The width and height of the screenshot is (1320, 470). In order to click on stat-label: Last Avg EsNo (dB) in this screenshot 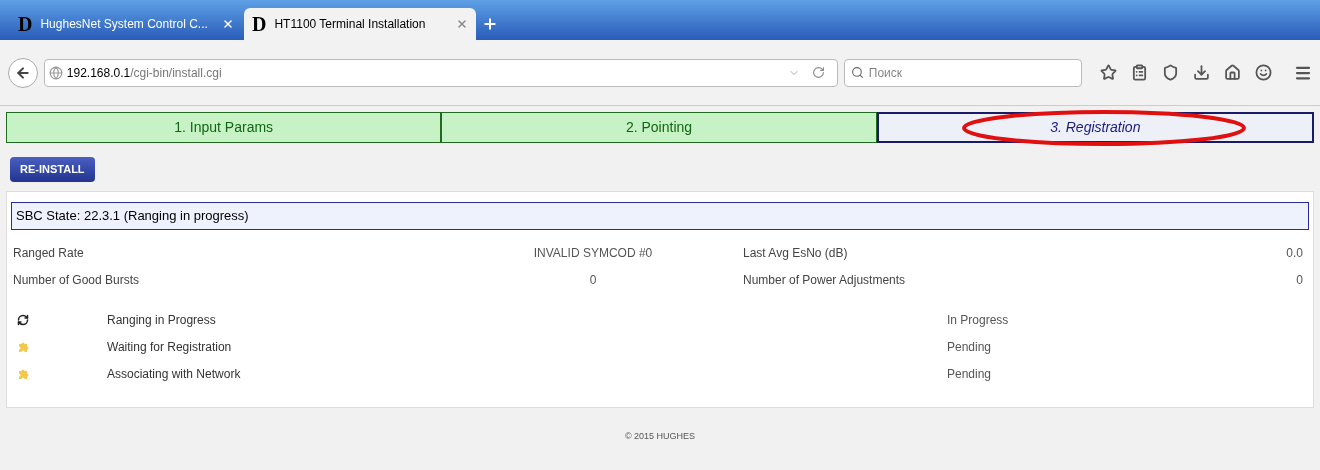, I will do `click(795, 253)`.